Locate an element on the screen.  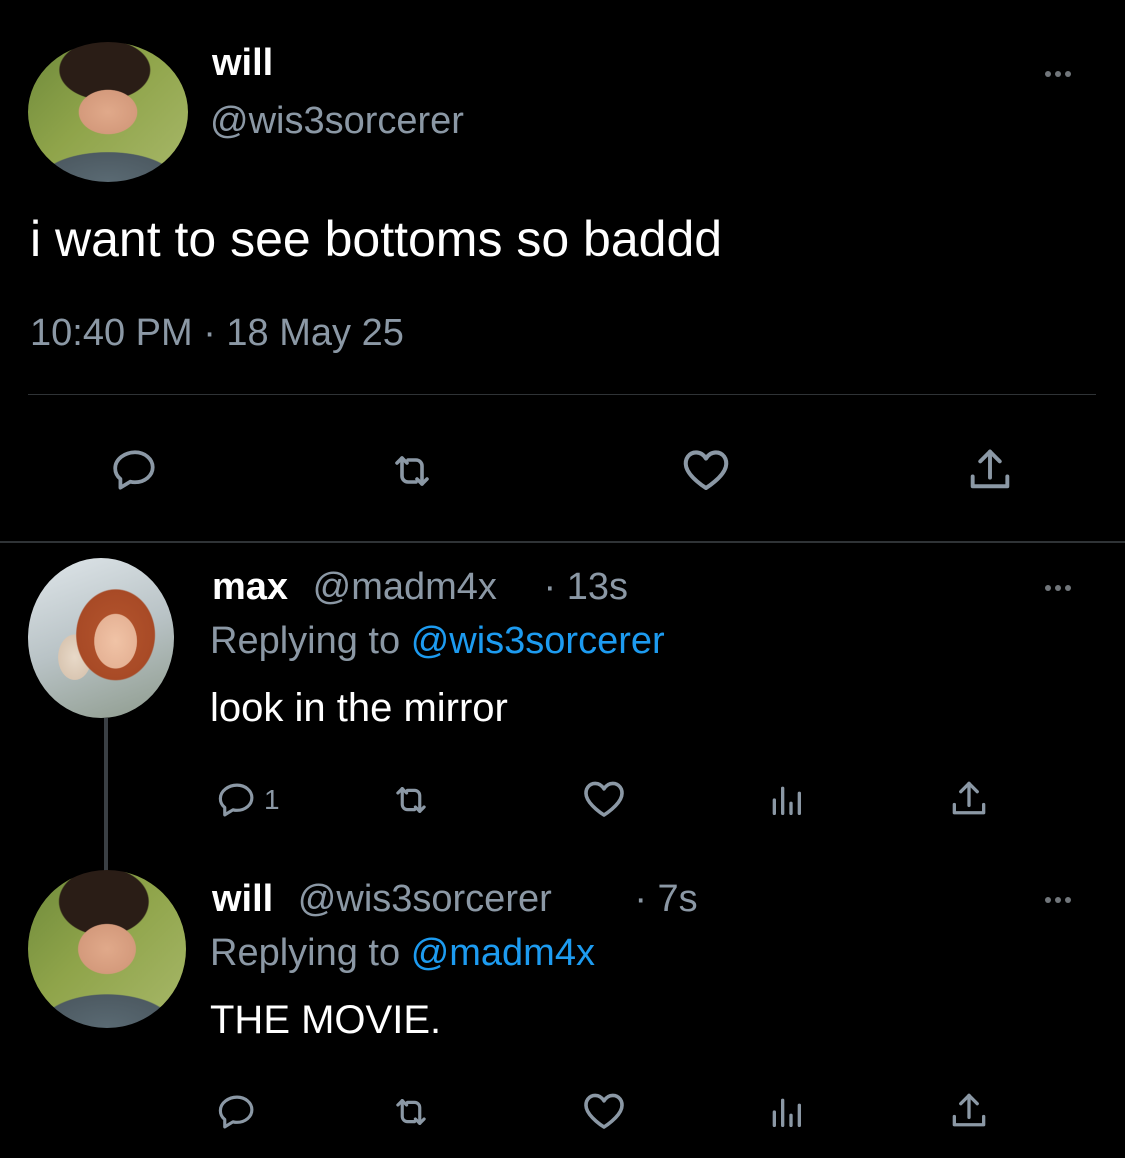
tweet-timestamp: 10:40 PM · 18 May 25 is located at coordinates (217, 333).